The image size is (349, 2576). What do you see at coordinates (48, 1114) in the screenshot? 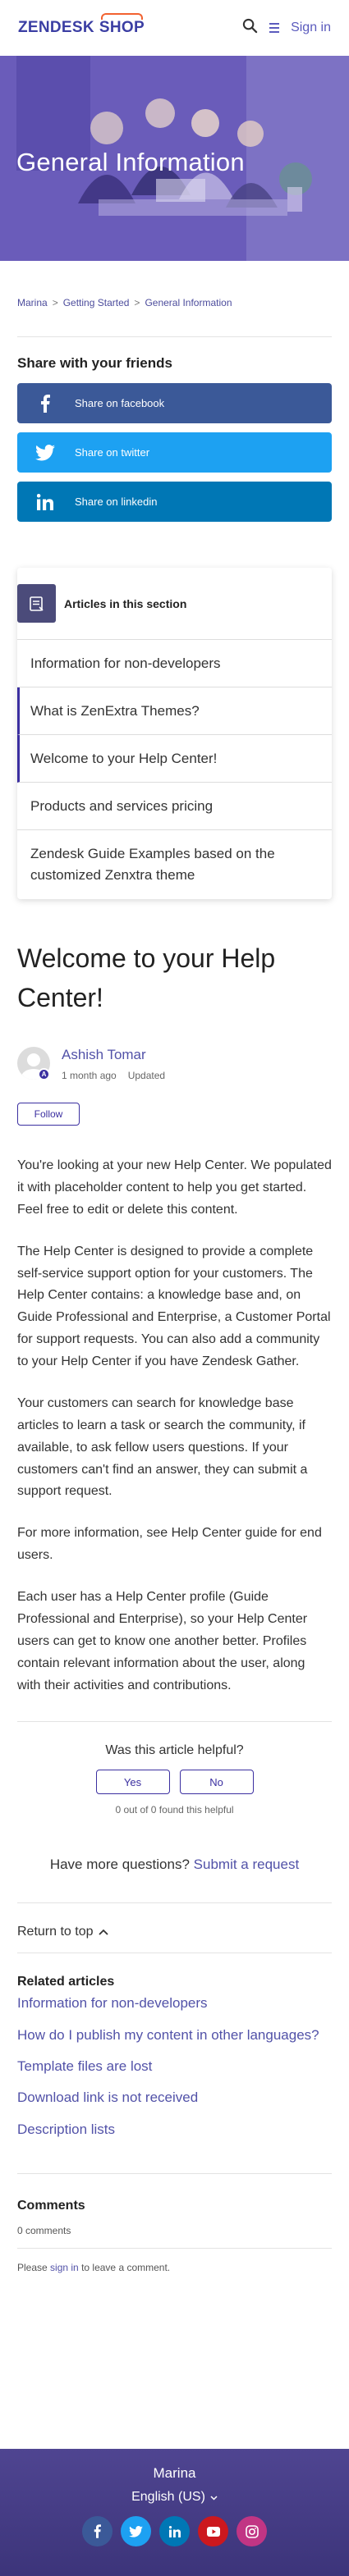
I see `follow-button: Follow` at bounding box center [48, 1114].